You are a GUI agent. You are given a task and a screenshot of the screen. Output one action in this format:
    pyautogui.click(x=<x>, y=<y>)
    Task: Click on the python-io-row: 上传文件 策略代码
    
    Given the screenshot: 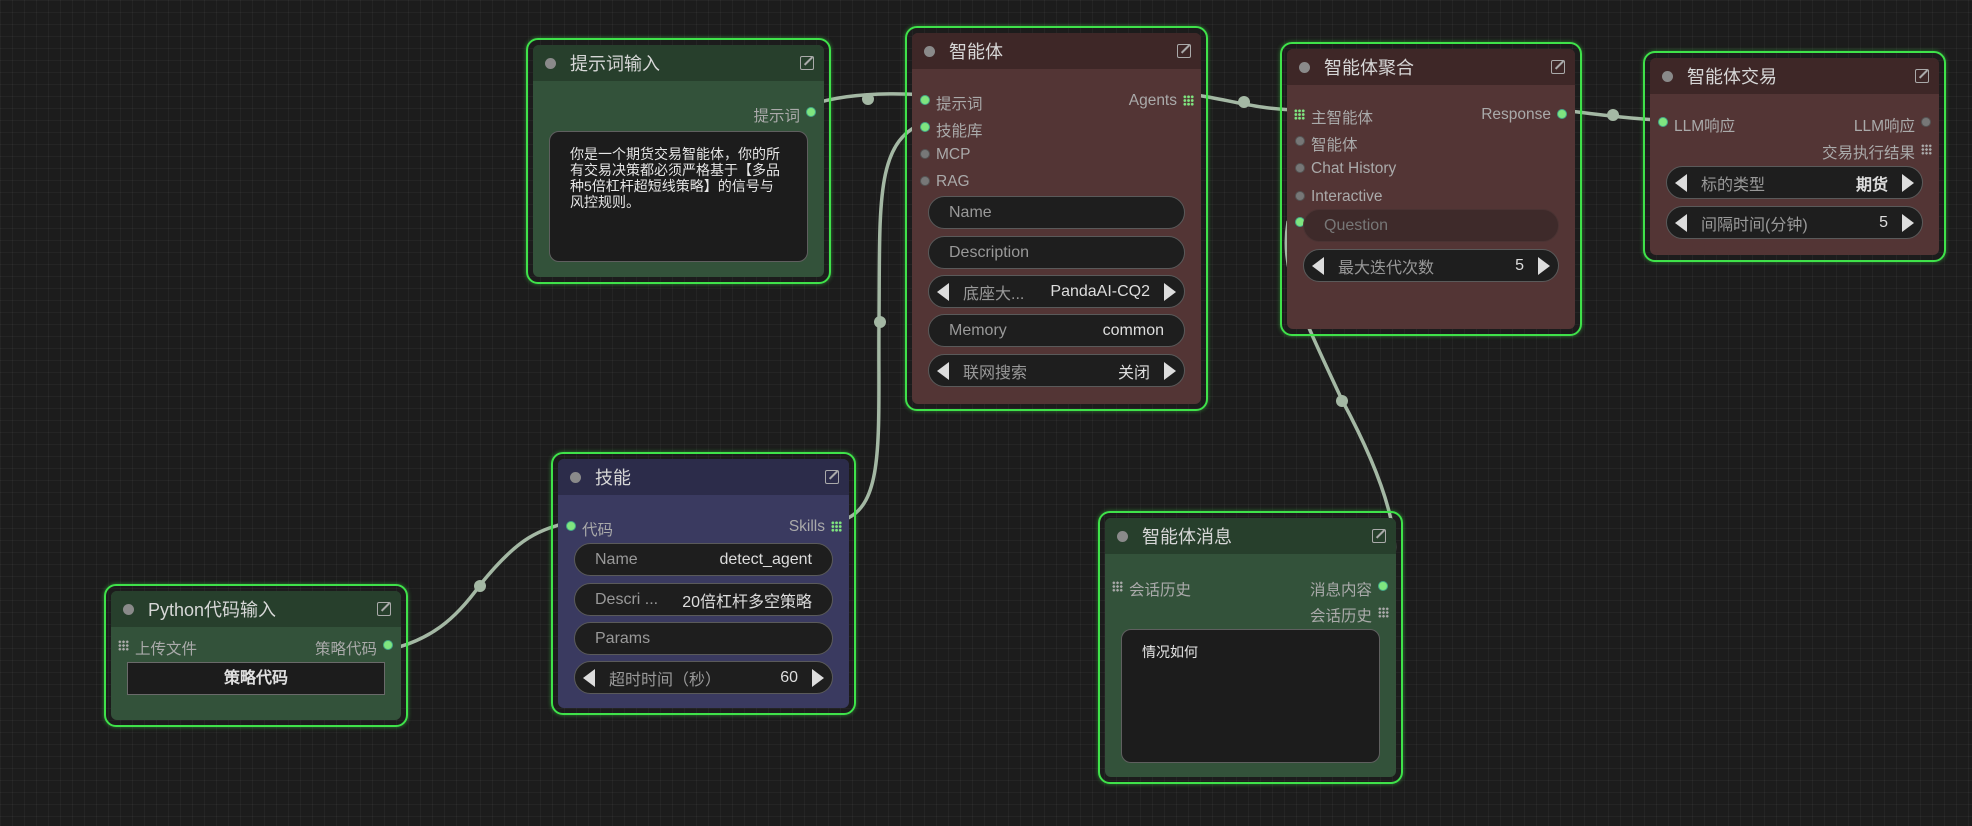 What is the action you would take?
    pyautogui.click(x=256, y=647)
    